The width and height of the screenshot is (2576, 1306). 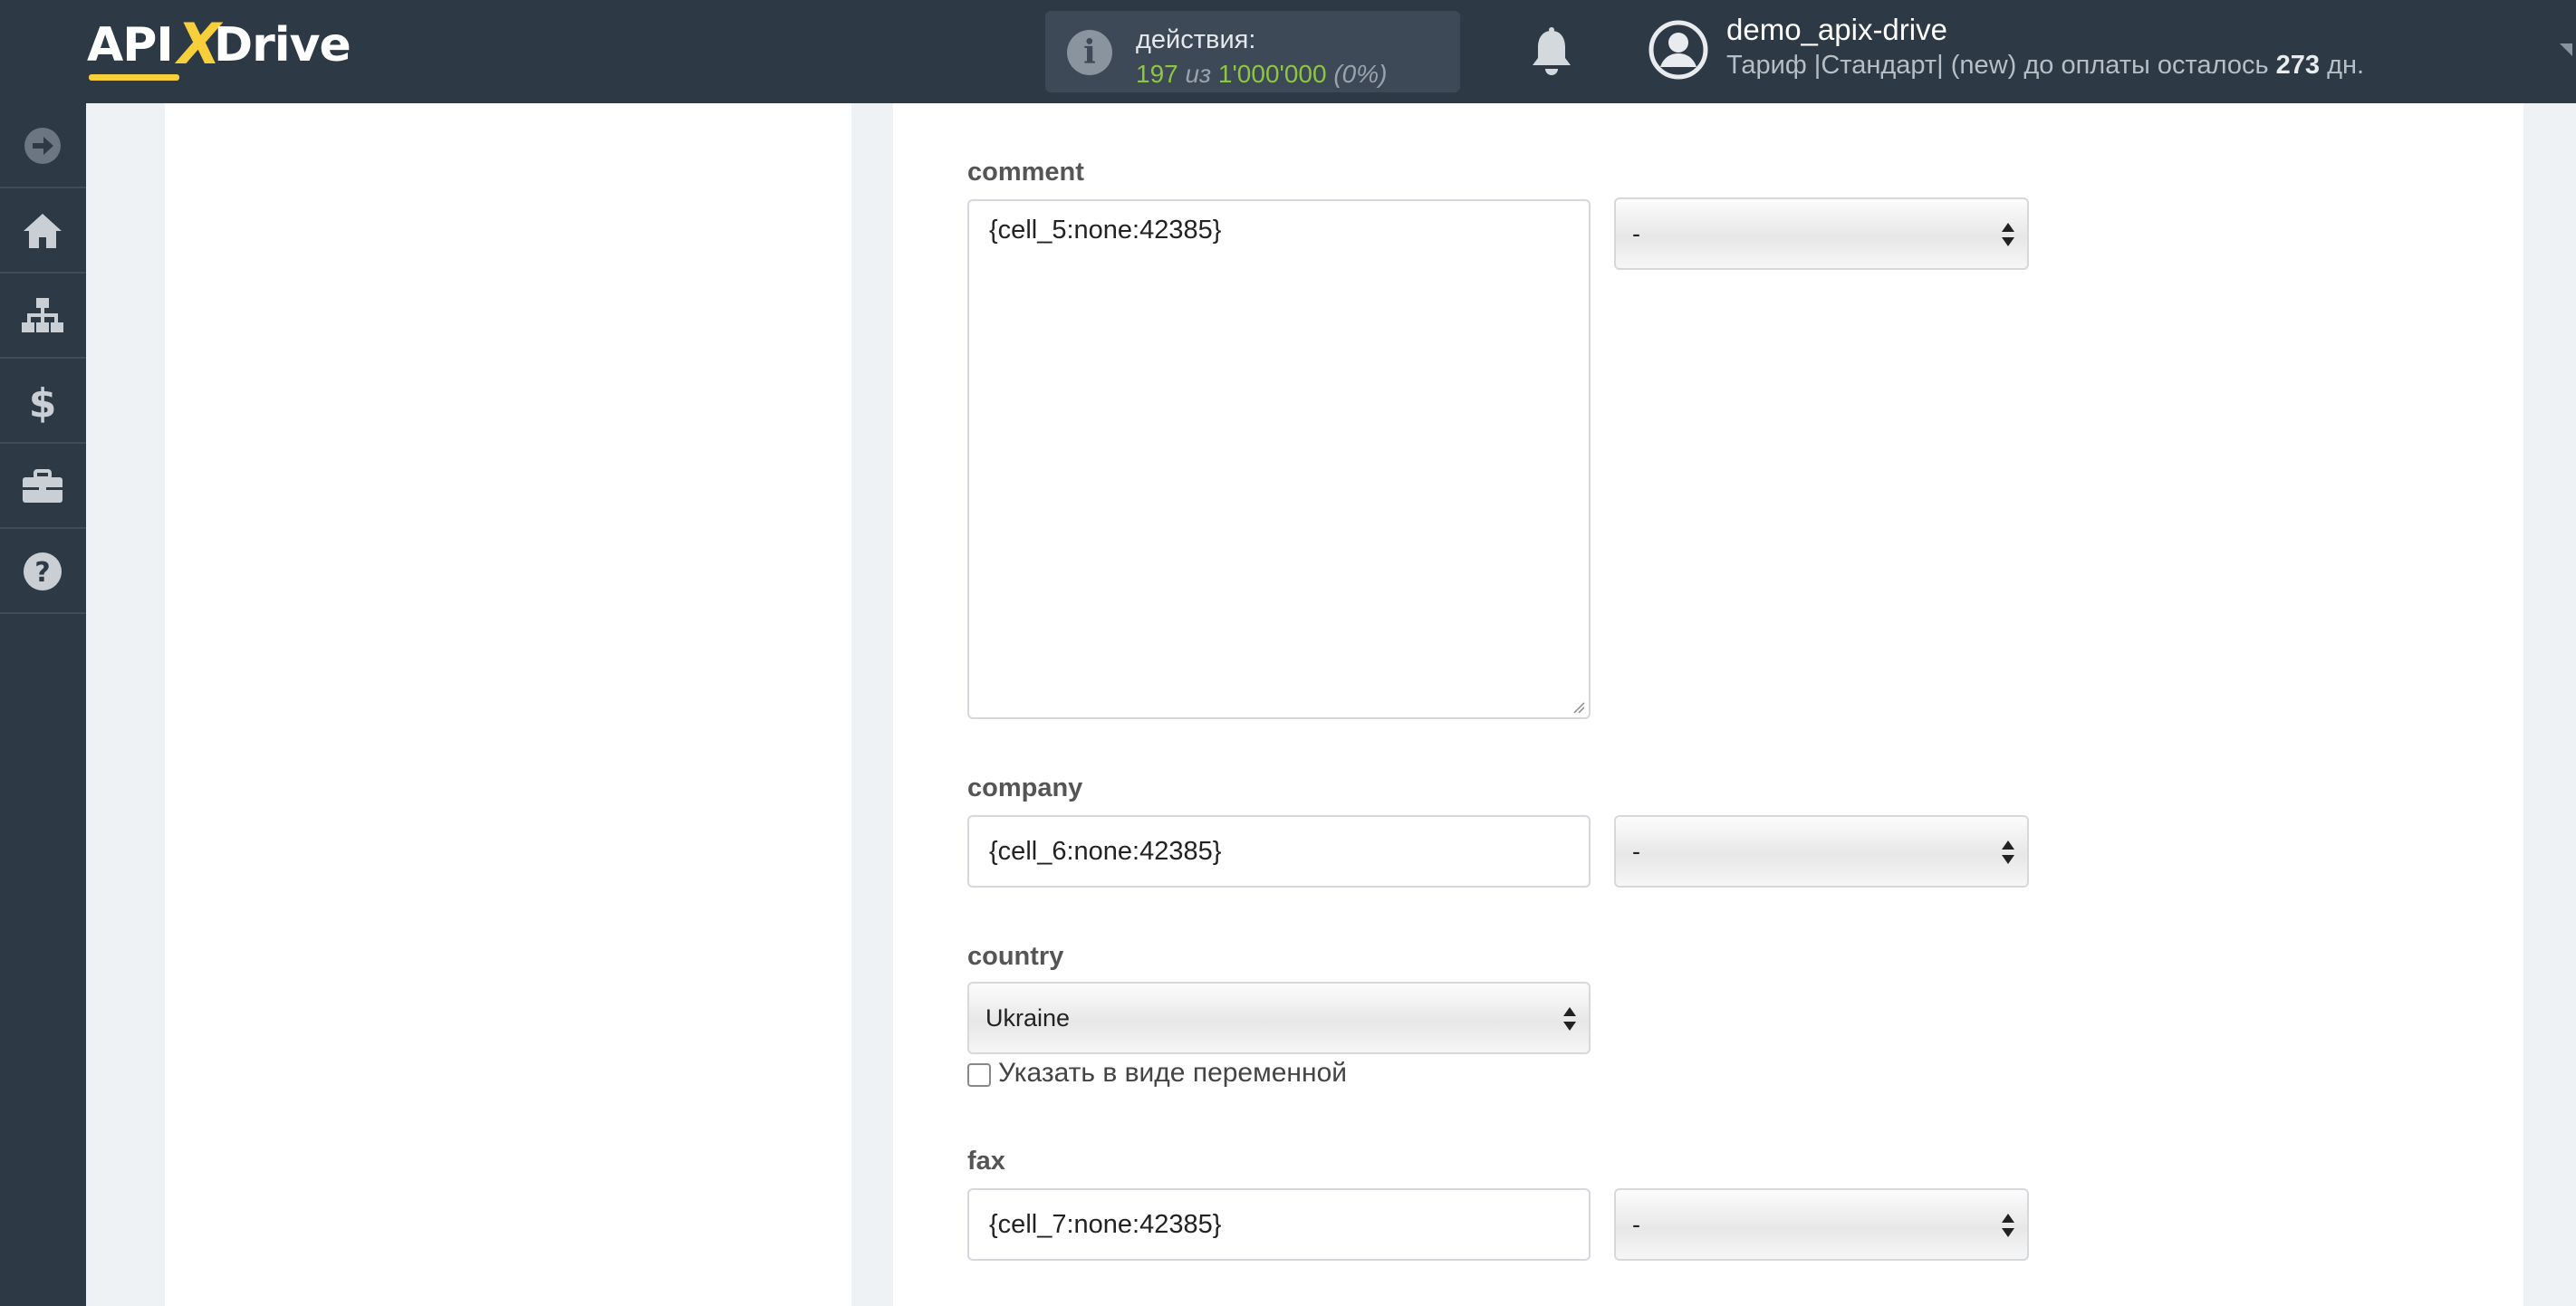 What do you see at coordinates (1105, 852) in the screenshot?
I see `company-value: {cell_6:none:42385}` at bounding box center [1105, 852].